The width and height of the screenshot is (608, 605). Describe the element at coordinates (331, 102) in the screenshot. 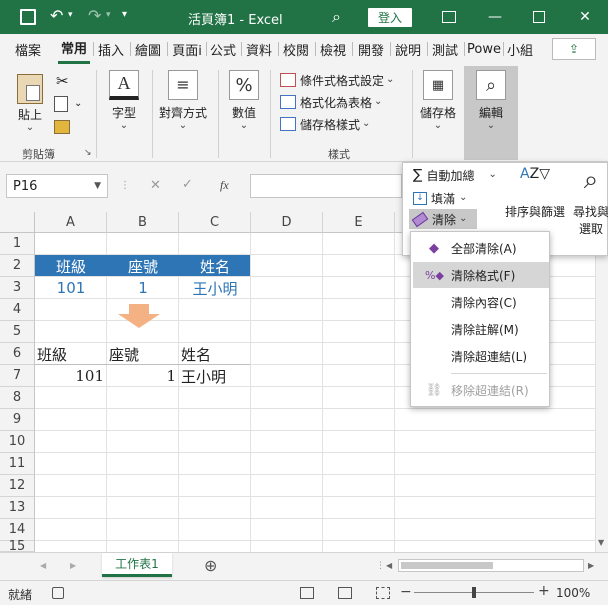

I see `format-as-table-button: 格式化為表格 ⌄` at that location.